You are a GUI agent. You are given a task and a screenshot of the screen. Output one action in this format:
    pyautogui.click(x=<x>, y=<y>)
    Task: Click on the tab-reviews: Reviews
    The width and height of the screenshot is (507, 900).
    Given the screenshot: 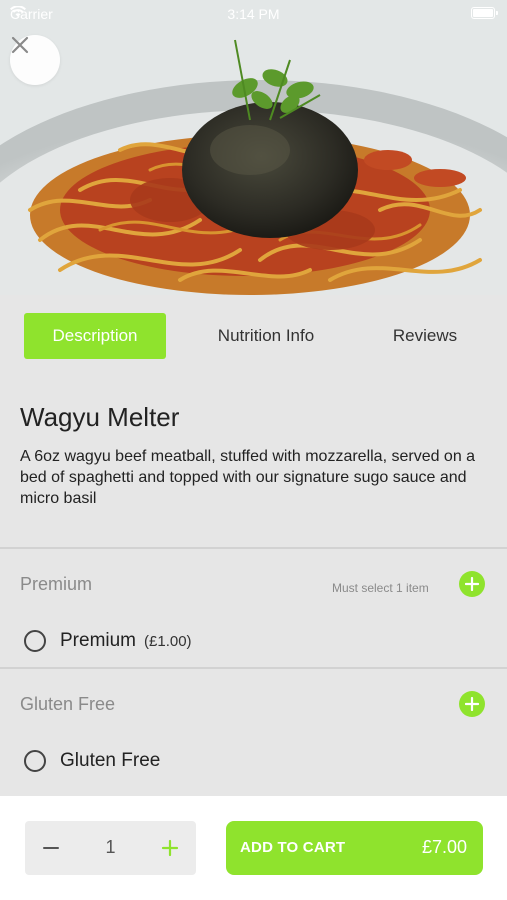 What is the action you would take?
    pyautogui.click(x=425, y=336)
    